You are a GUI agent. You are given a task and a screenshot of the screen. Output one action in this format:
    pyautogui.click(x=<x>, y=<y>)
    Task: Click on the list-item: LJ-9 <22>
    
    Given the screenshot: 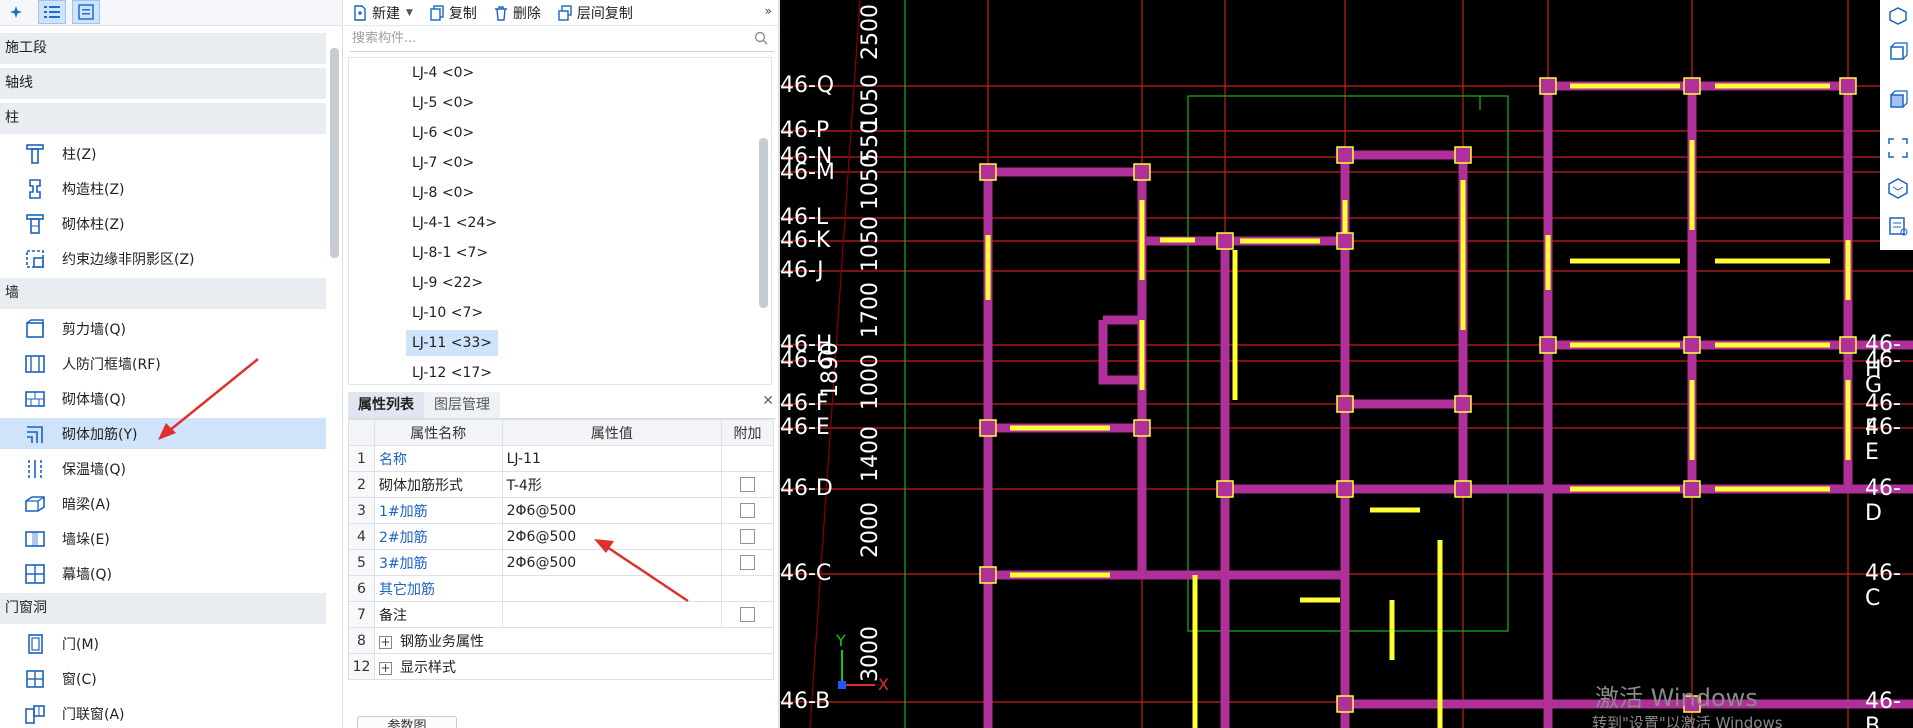 What is the action you would take?
    pyautogui.click(x=447, y=283)
    